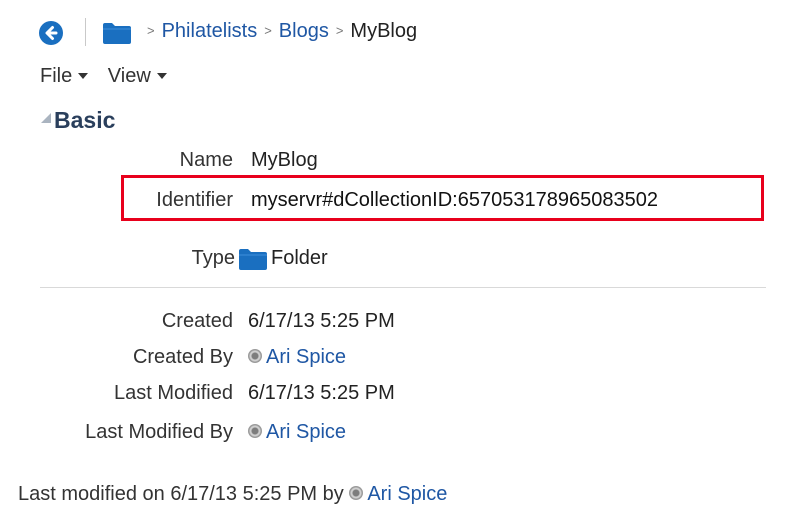 This screenshot has width=785, height=506. I want to click on breadcrumb: > Philatelists > Blogs > MyBlog, so click(278, 32).